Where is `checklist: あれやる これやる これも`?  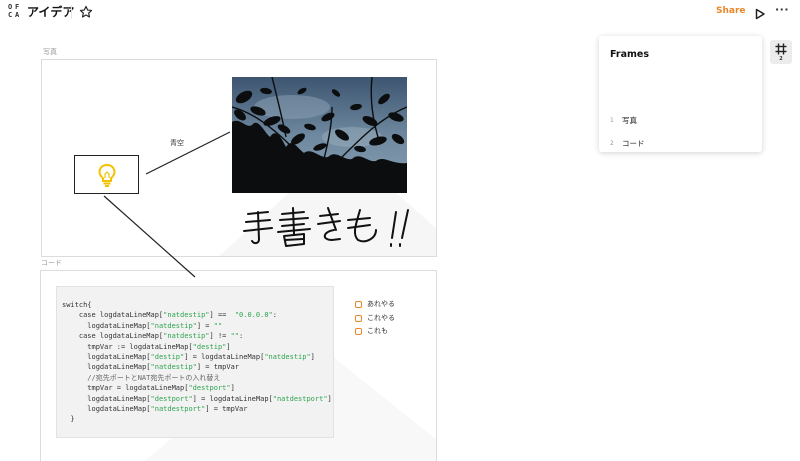
checklist: あれやる これやる これも is located at coordinates (375, 318).